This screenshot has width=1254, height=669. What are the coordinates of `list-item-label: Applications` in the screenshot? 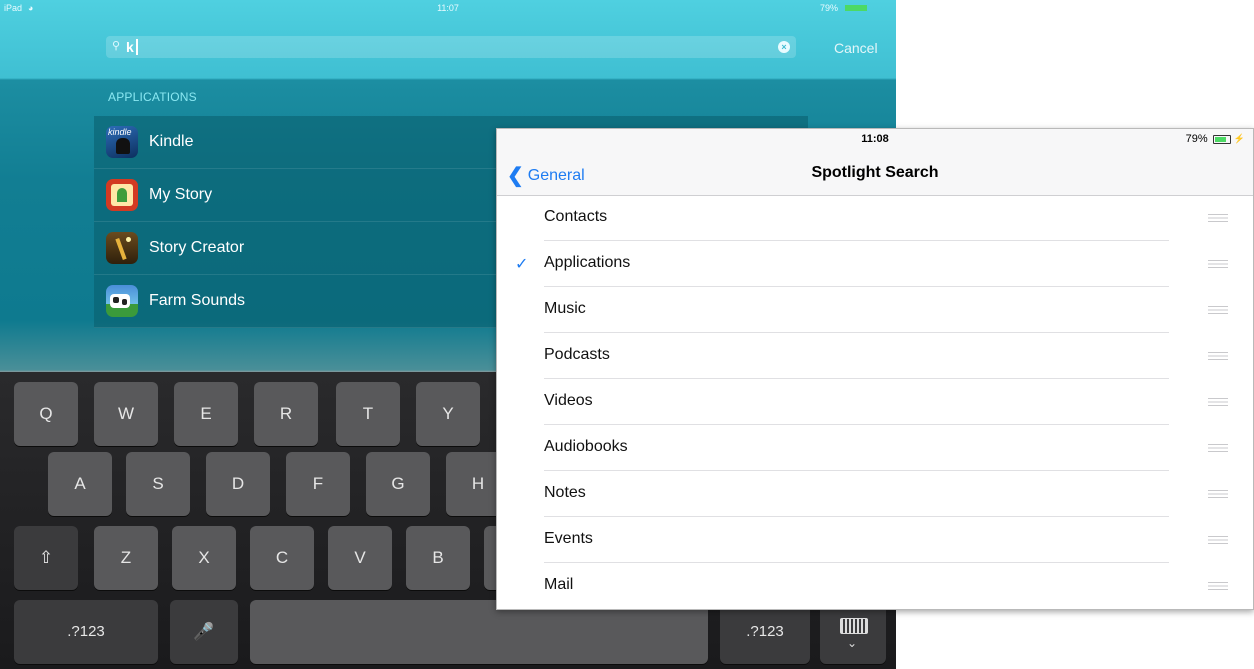 It's located at (587, 262).